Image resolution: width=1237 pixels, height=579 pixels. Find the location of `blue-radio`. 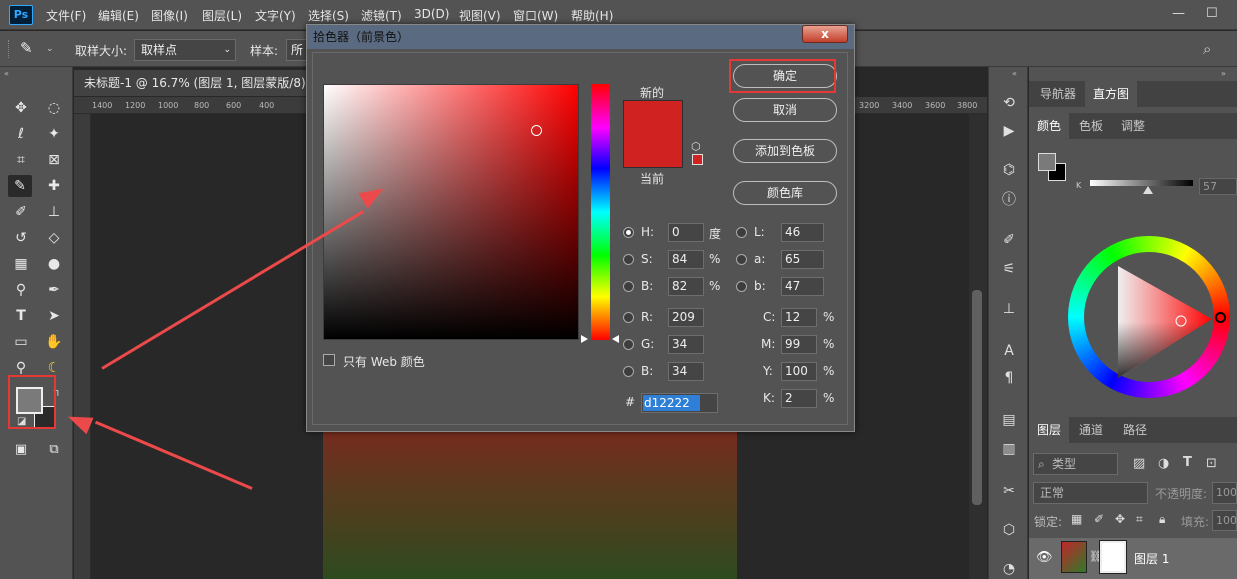

blue-radio is located at coordinates (628, 371).